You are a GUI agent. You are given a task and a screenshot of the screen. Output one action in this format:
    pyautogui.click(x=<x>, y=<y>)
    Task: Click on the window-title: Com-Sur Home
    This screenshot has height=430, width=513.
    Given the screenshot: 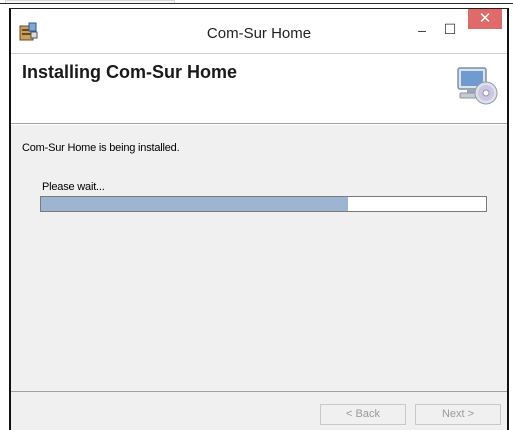 What is the action you would take?
    pyautogui.click(x=259, y=33)
    